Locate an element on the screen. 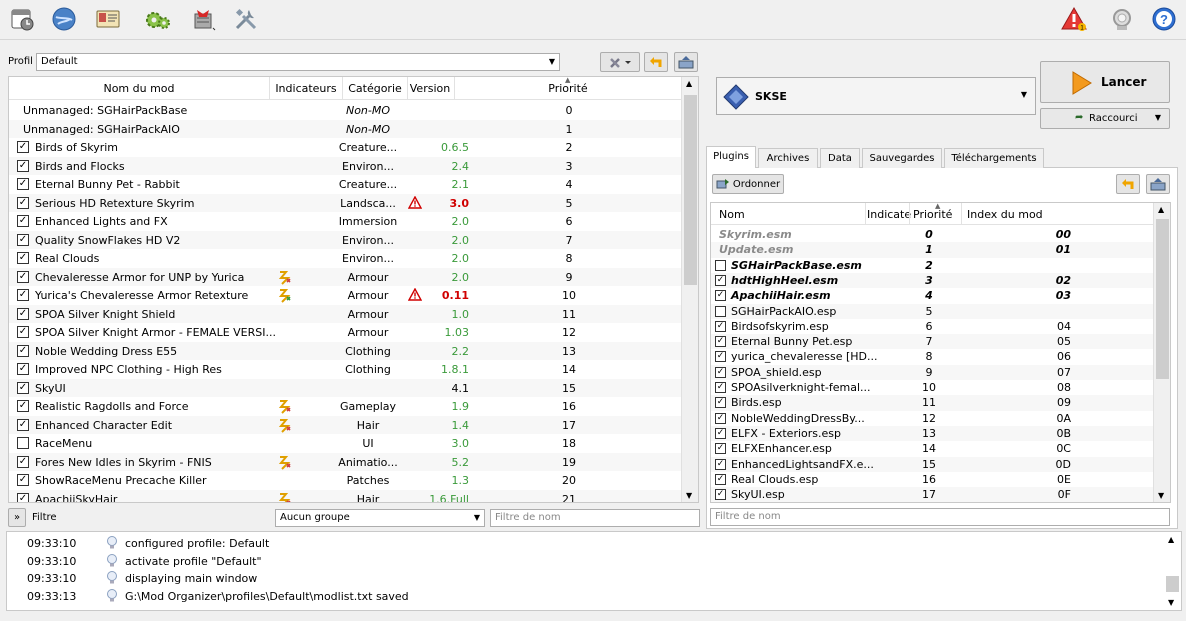 This screenshot has height=621, width=1186. scroll-up-icon: ▲ is located at coordinates (689, 83).